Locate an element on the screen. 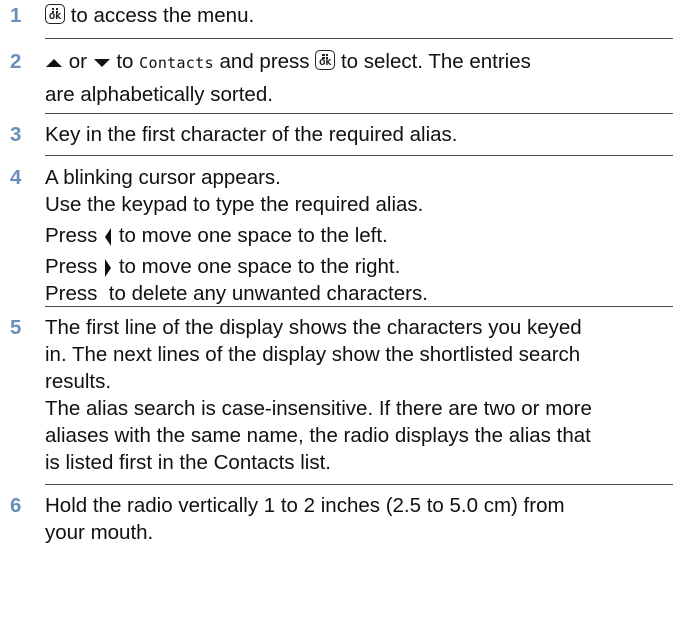  step-text: to move one space to the right. is located at coordinates (259, 266).